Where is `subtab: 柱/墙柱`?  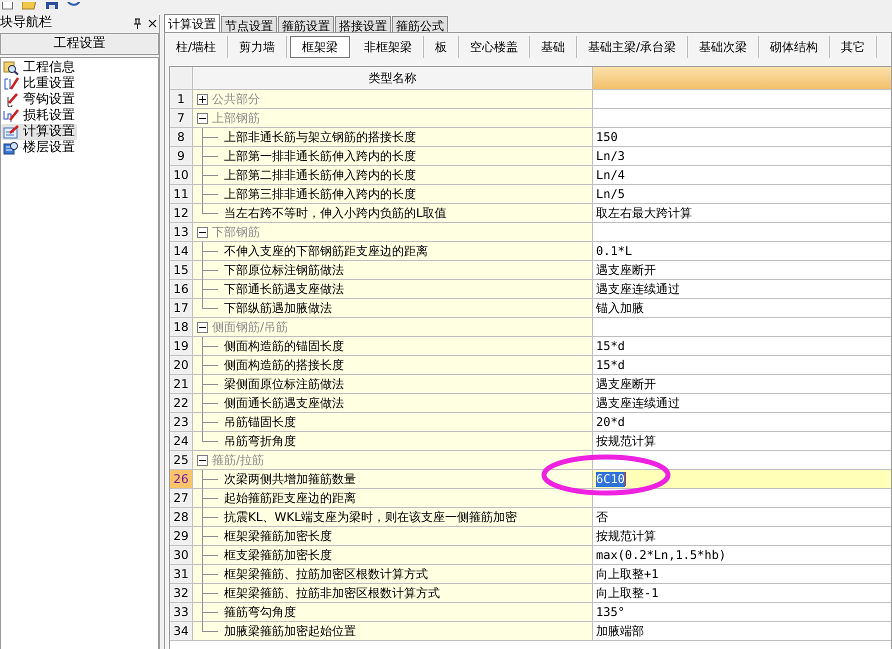
subtab: 柱/墙柱 is located at coordinates (196, 47).